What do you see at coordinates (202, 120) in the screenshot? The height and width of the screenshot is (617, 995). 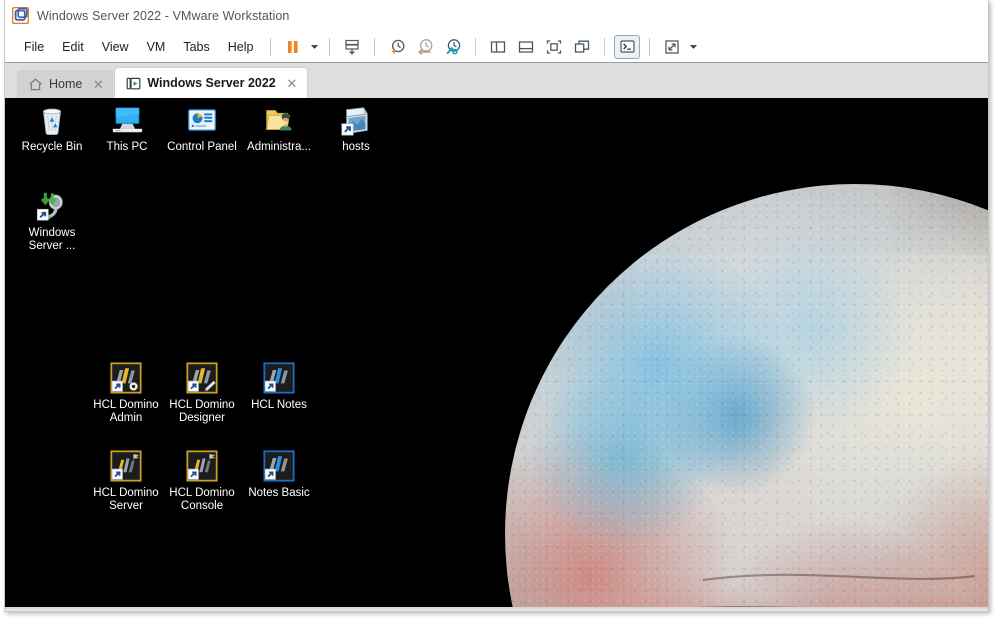 I see `control-panel-icon` at bounding box center [202, 120].